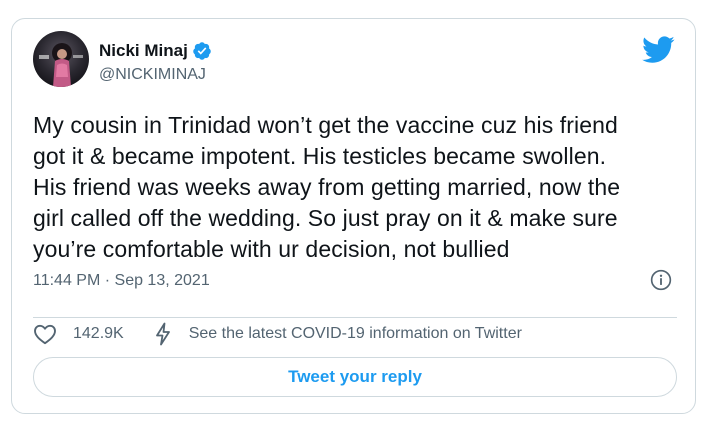  Describe the element at coordinates (658, 50) in the screenshot. I see `twitter-logo-icon` at that location.